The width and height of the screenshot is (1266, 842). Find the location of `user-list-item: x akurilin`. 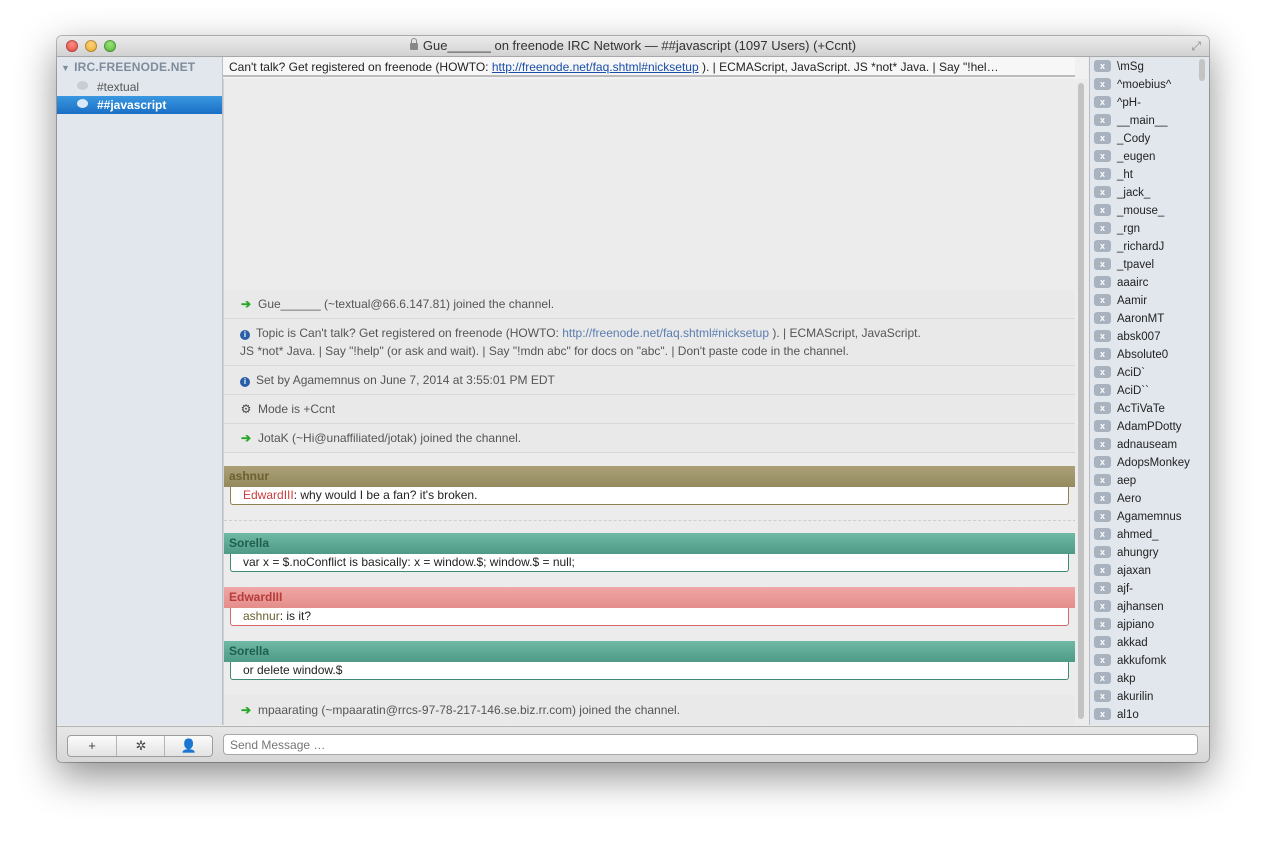

user-list-item: x akurilin is located at coordinates (1123, 697).